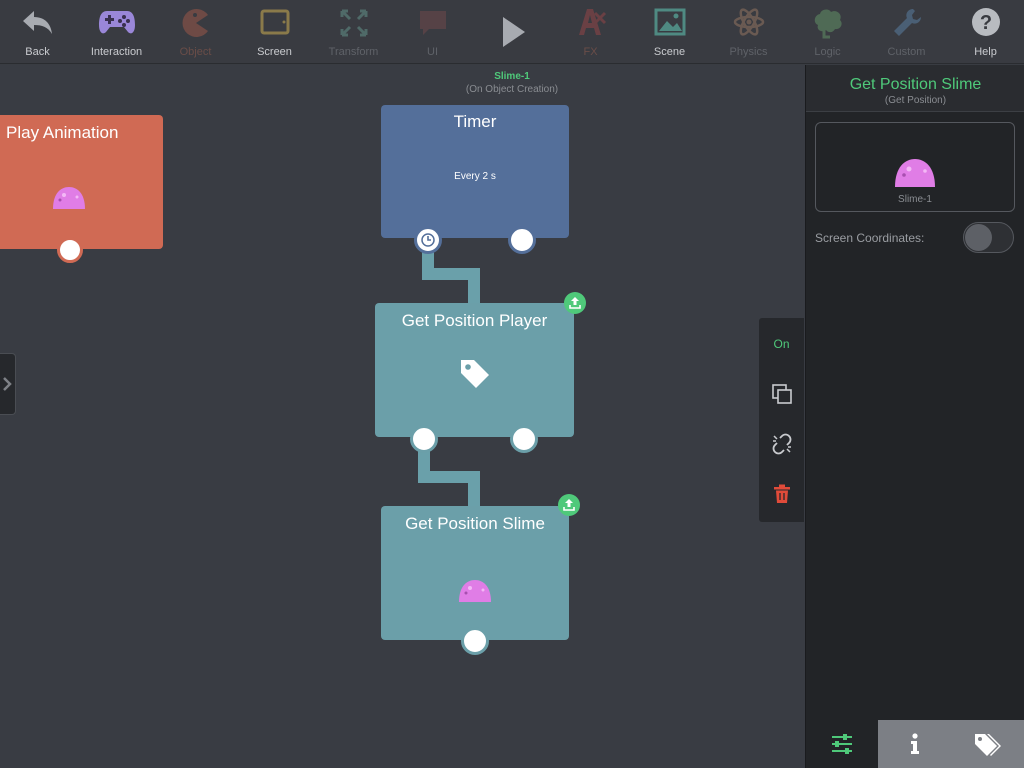 This screenshot has width=1024, height=768. What do you see at coordinates (37, 52) in the screenshot?
I see `toolbar-label: Back` at bounding box center [37, 52].